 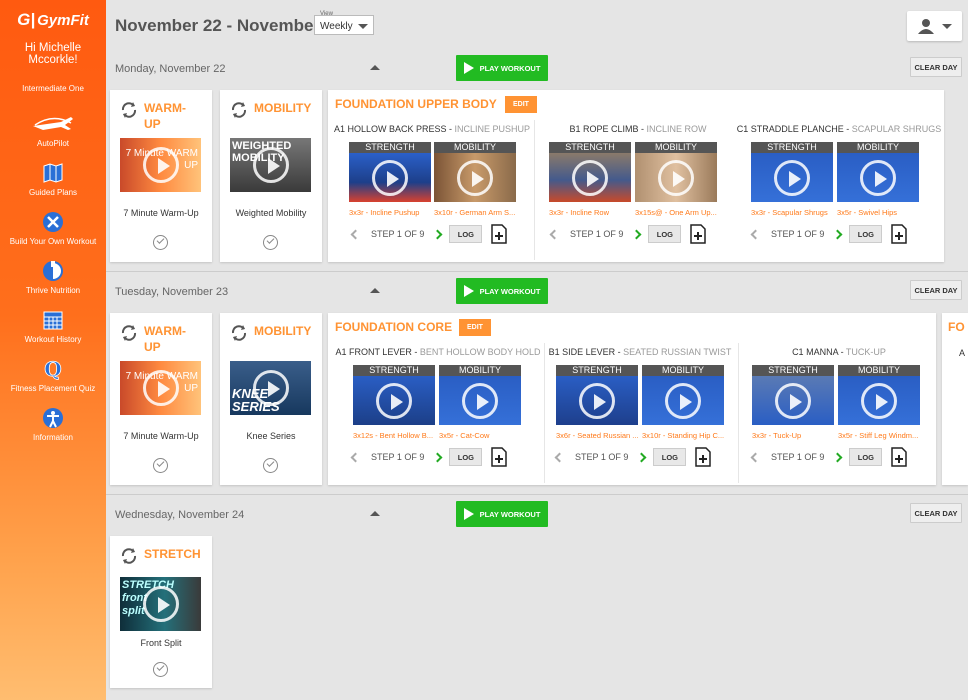 I want to click on cycle-icon, so click(x=239, y=333).